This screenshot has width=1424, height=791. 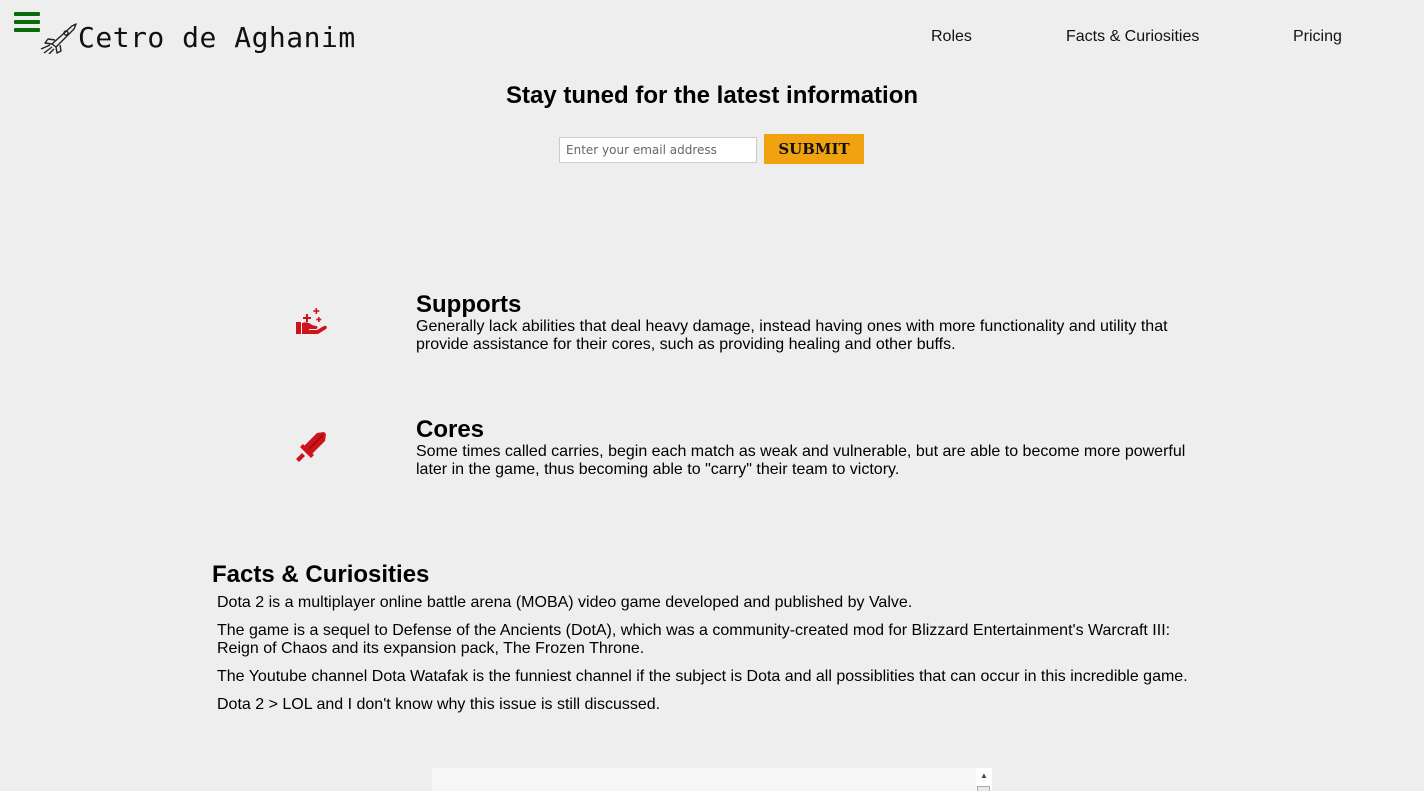 What do you see at coordinates (311, 447) in the screenshot?
I see `sword-icon` at bounding box center [311, 447].